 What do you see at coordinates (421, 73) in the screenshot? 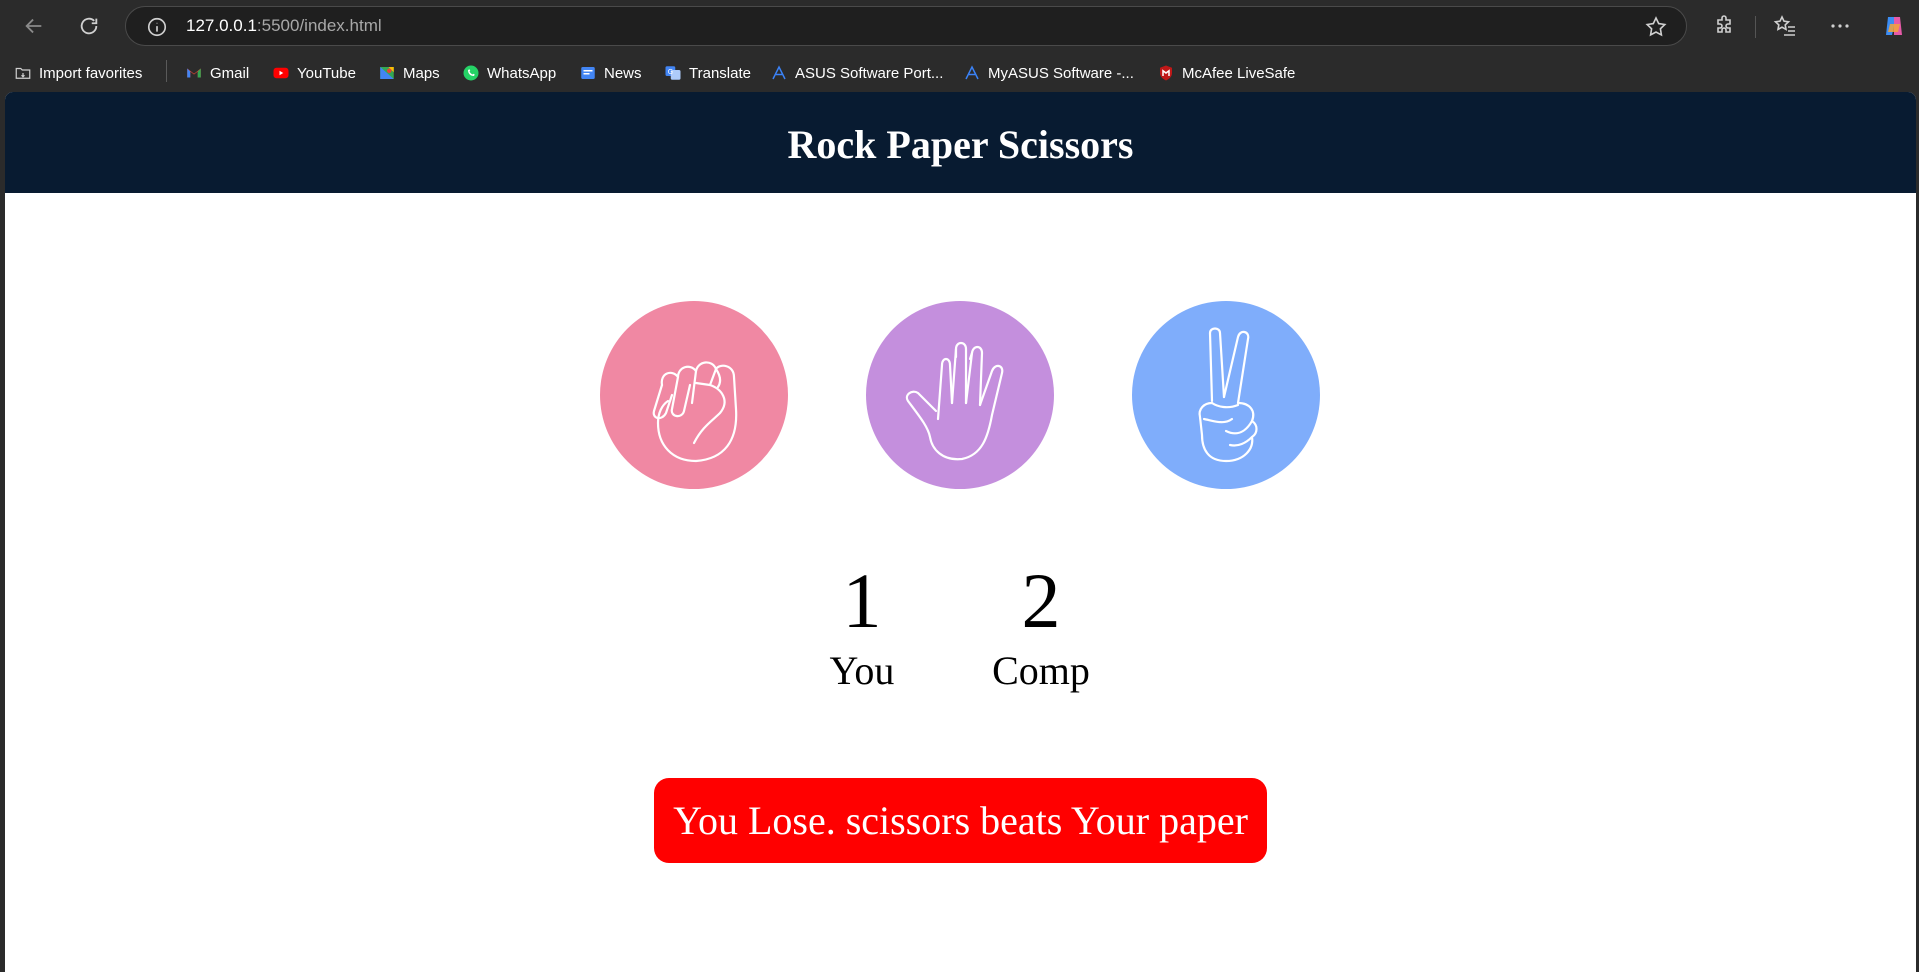
I see `bookmark-label: Maps` at bounding box center [421, 73].